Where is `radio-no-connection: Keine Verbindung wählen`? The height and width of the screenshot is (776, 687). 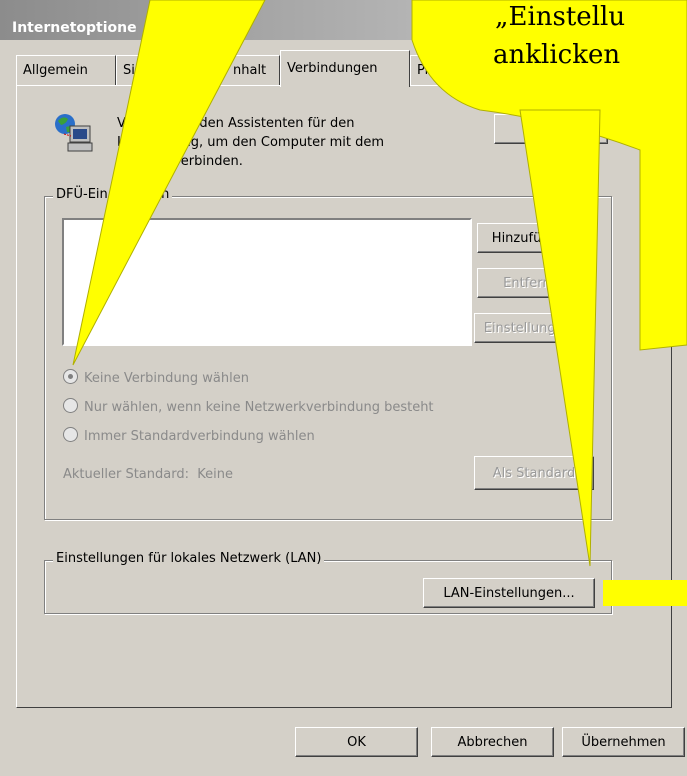
radio-no-connection: Keine Verbindung wählen is located at coordinates (156, 380).